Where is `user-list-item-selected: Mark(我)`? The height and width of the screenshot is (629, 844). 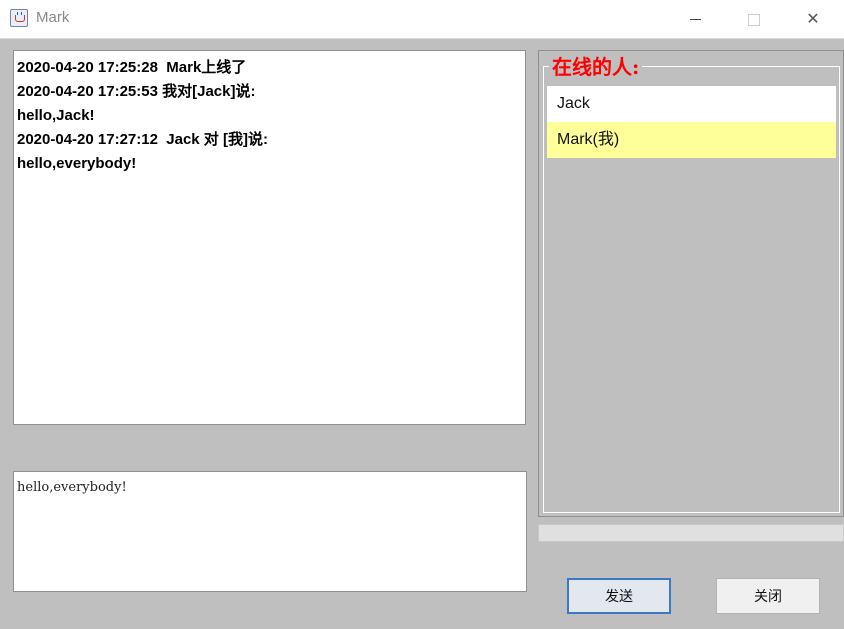
user-list-item-selected: Mark(我) is located at coordinates (691, 140).